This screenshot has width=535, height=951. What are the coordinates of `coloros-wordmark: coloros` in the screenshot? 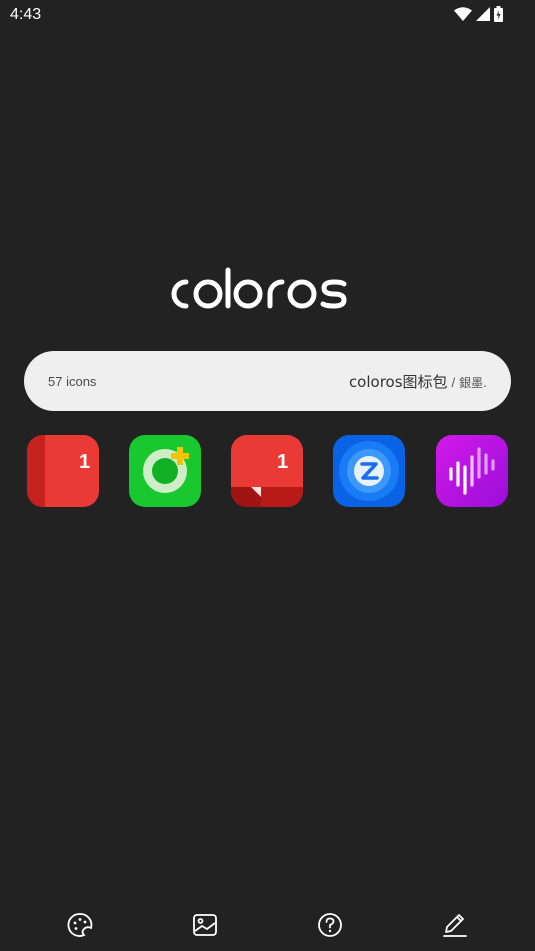 It's located at (254, 285).